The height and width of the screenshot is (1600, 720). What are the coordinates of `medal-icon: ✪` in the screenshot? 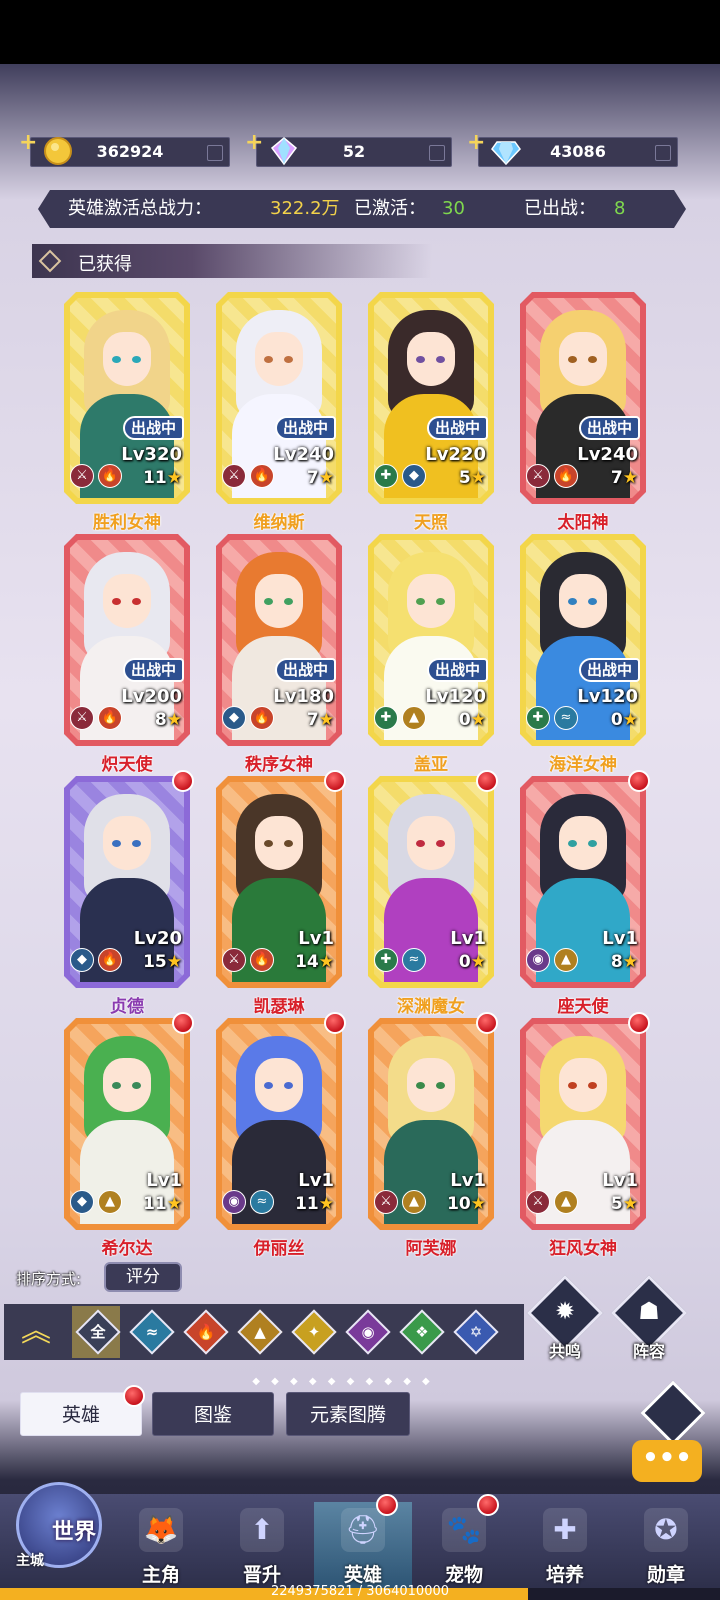 It's located at (666, 1530).